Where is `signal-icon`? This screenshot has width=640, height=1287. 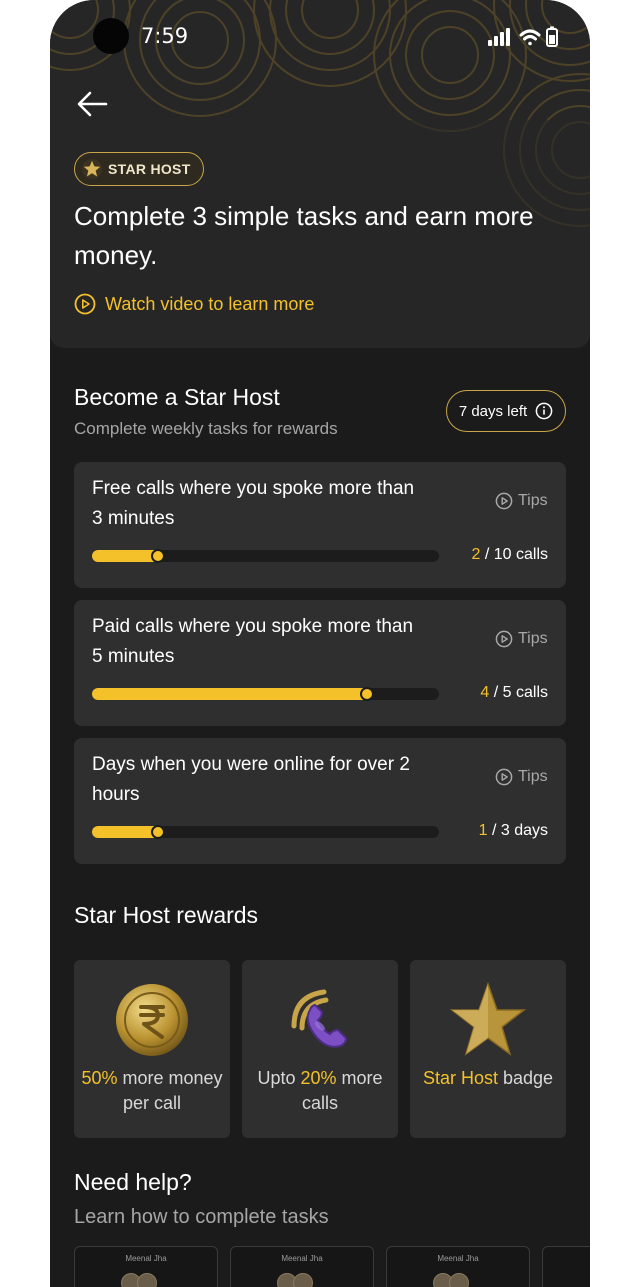
signal-icon is located at coordinates (499, 37).